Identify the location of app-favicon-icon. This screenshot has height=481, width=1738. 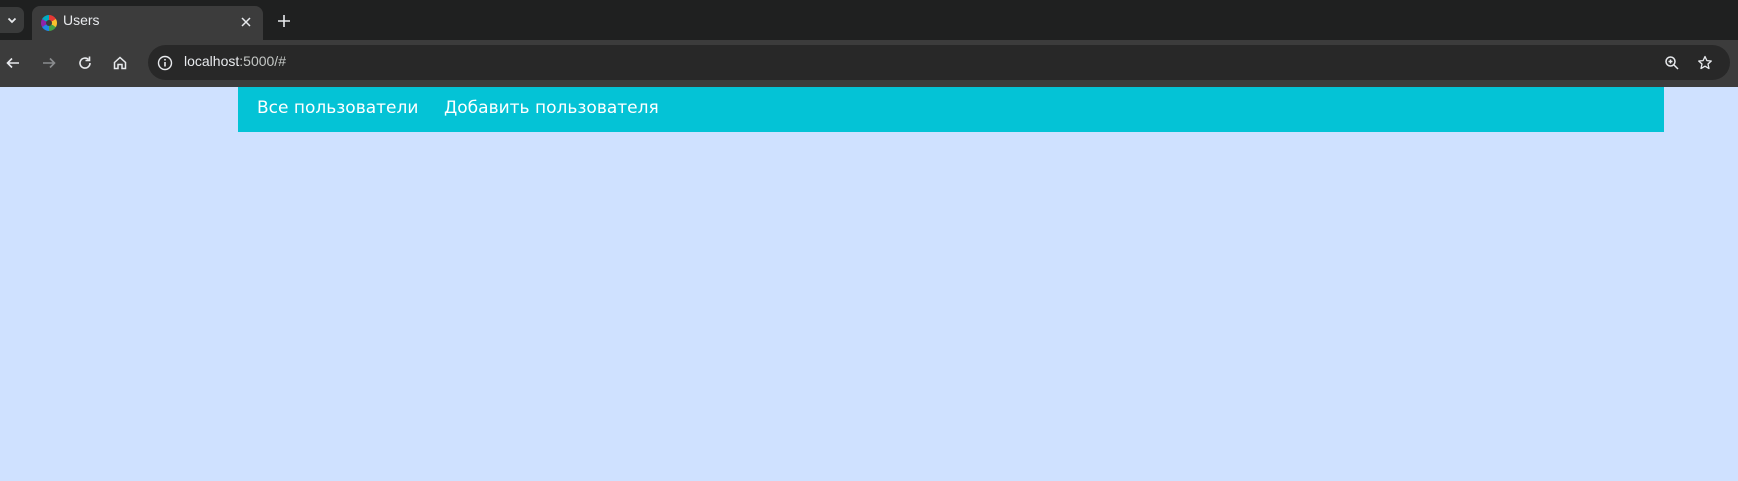
(49, 23).